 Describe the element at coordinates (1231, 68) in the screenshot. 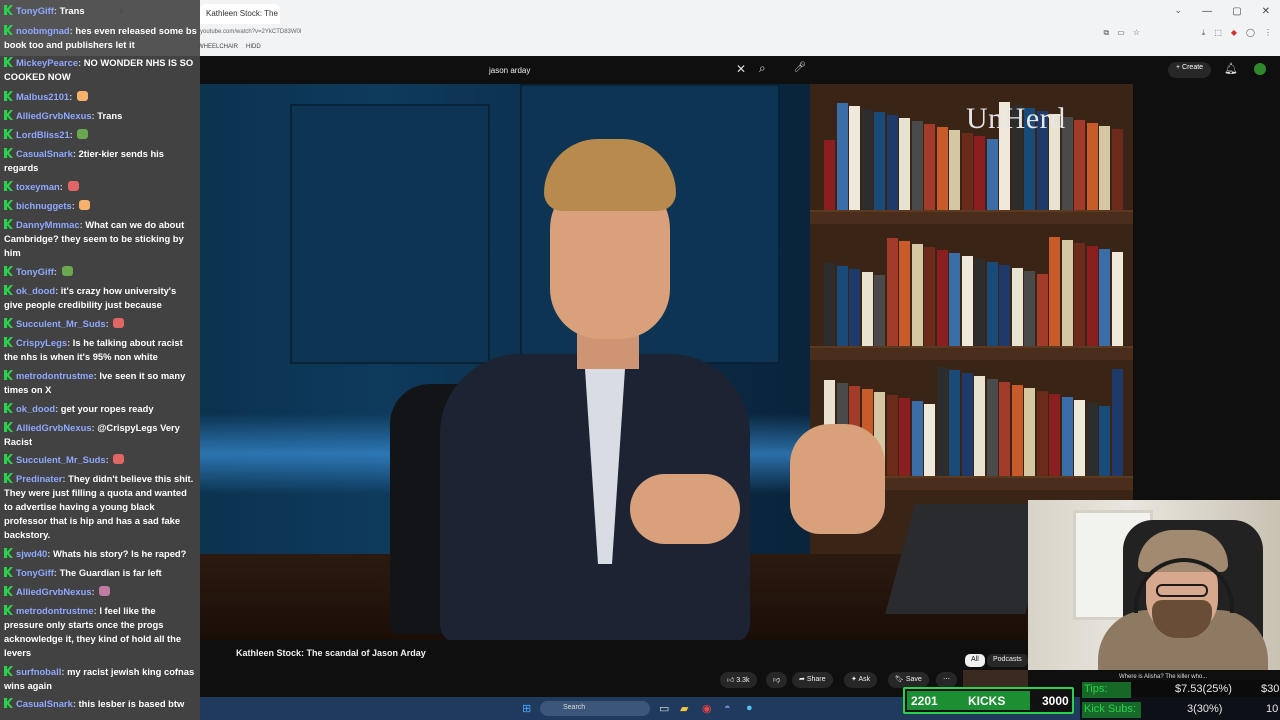

I see `bell-icon: 🔔︎` at that location.